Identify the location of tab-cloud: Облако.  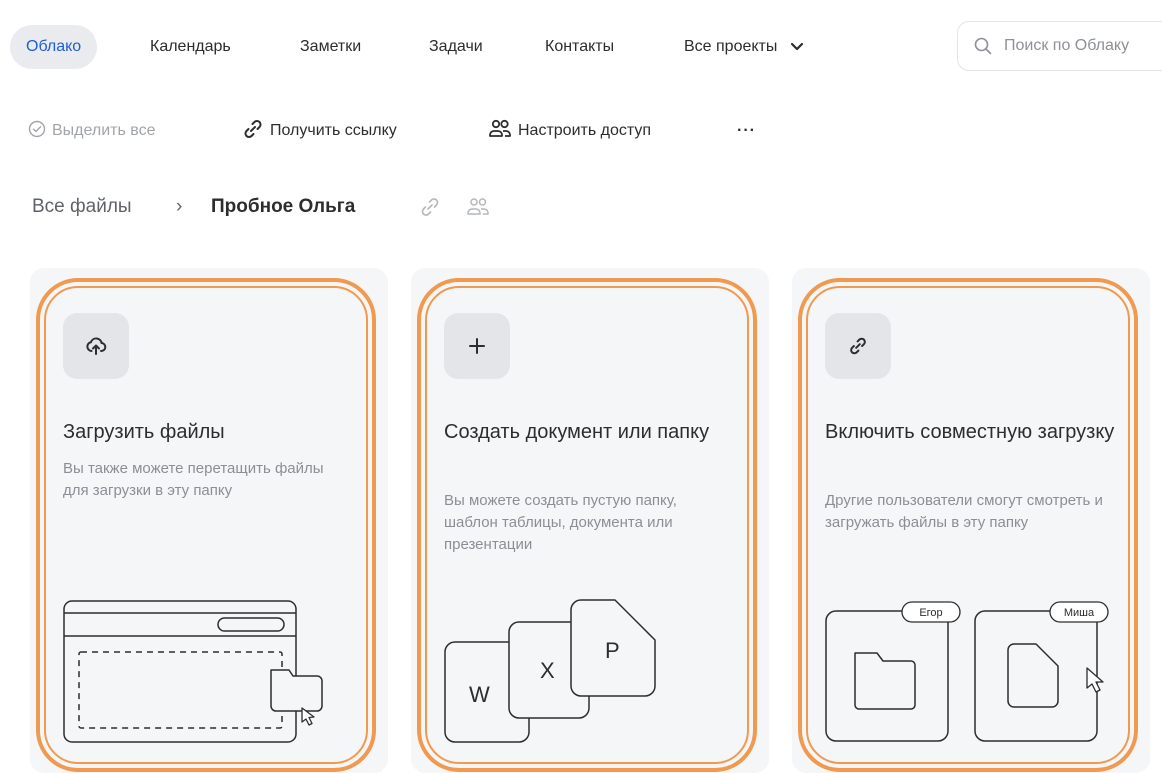
(54, 47).